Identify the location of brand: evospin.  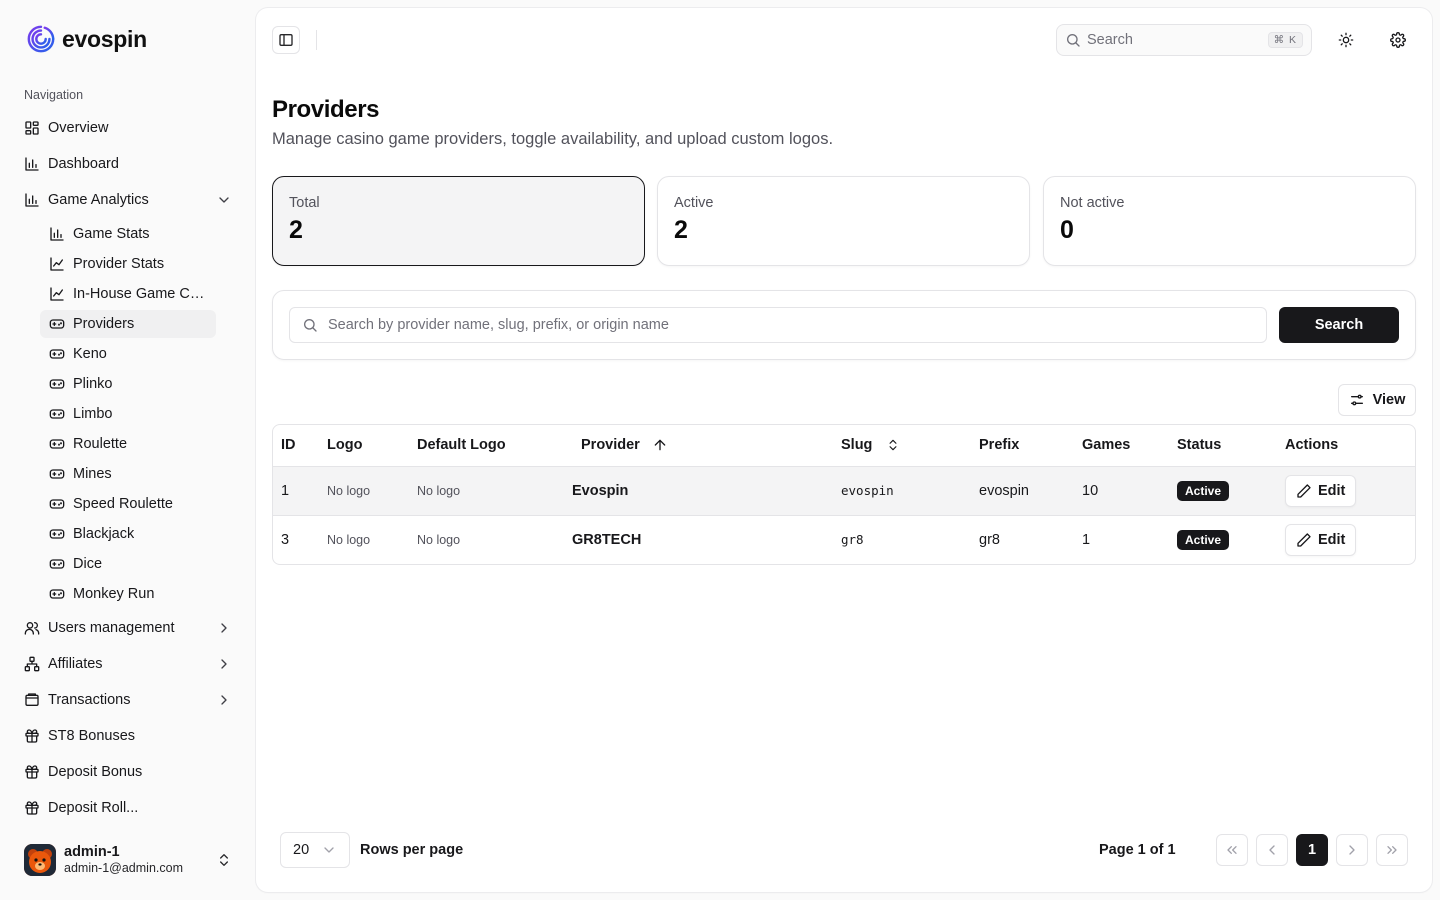
(86, 39).